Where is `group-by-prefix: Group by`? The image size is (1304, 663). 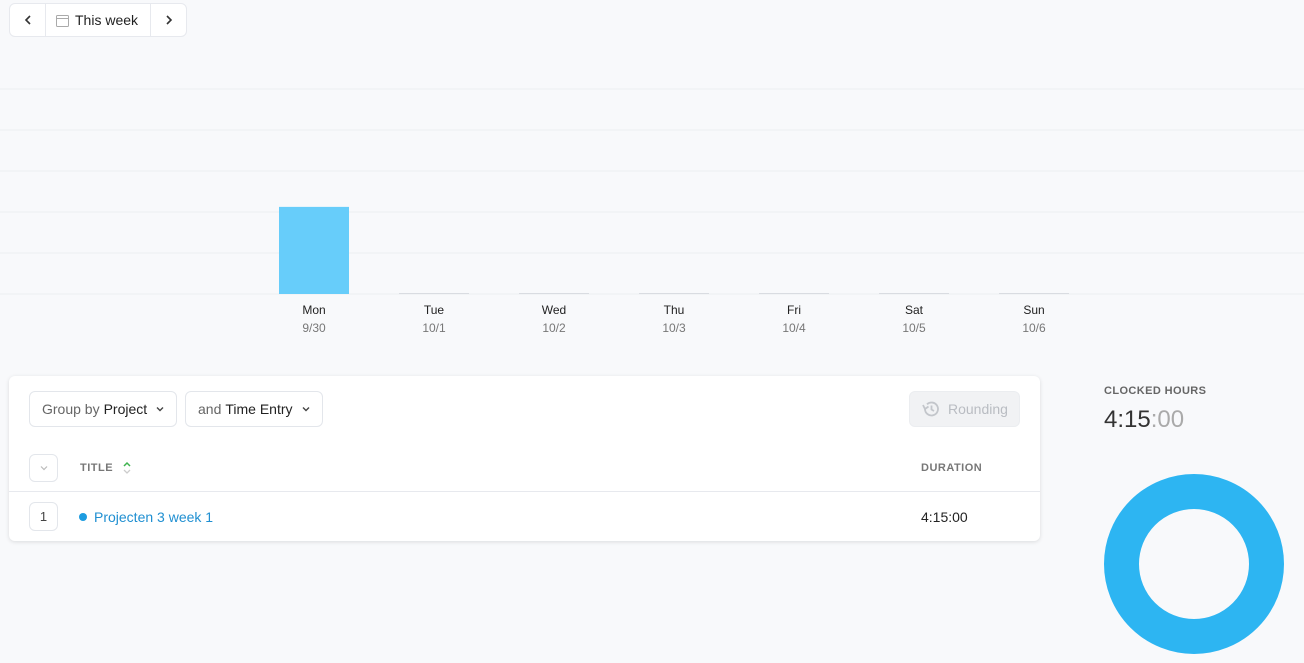 group-by-prefix: Group by is located at coordinates (71, 409).